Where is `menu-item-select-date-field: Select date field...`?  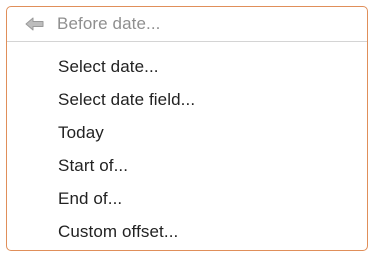 menu-item-select-date-field: Select date field... is located at coordinates (187, 99).